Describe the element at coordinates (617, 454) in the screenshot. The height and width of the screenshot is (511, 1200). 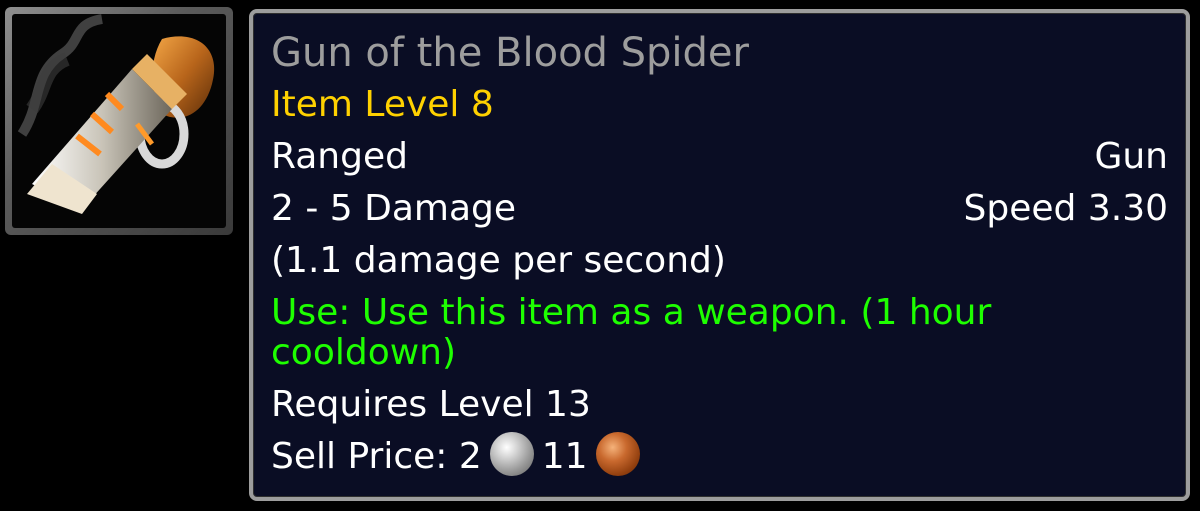
I see `copper-coin-icon` at that location.